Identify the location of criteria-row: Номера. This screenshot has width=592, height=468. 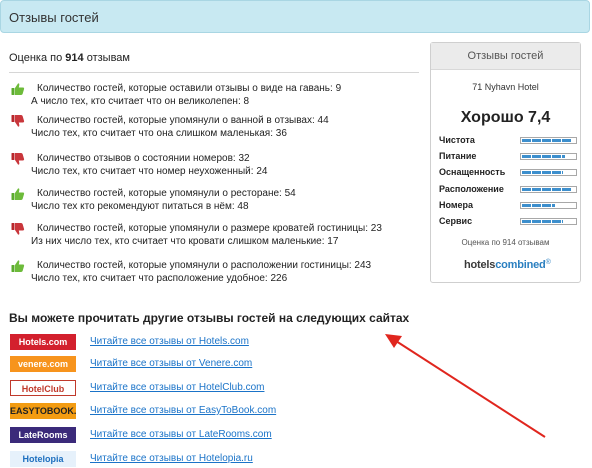
(509, 207).